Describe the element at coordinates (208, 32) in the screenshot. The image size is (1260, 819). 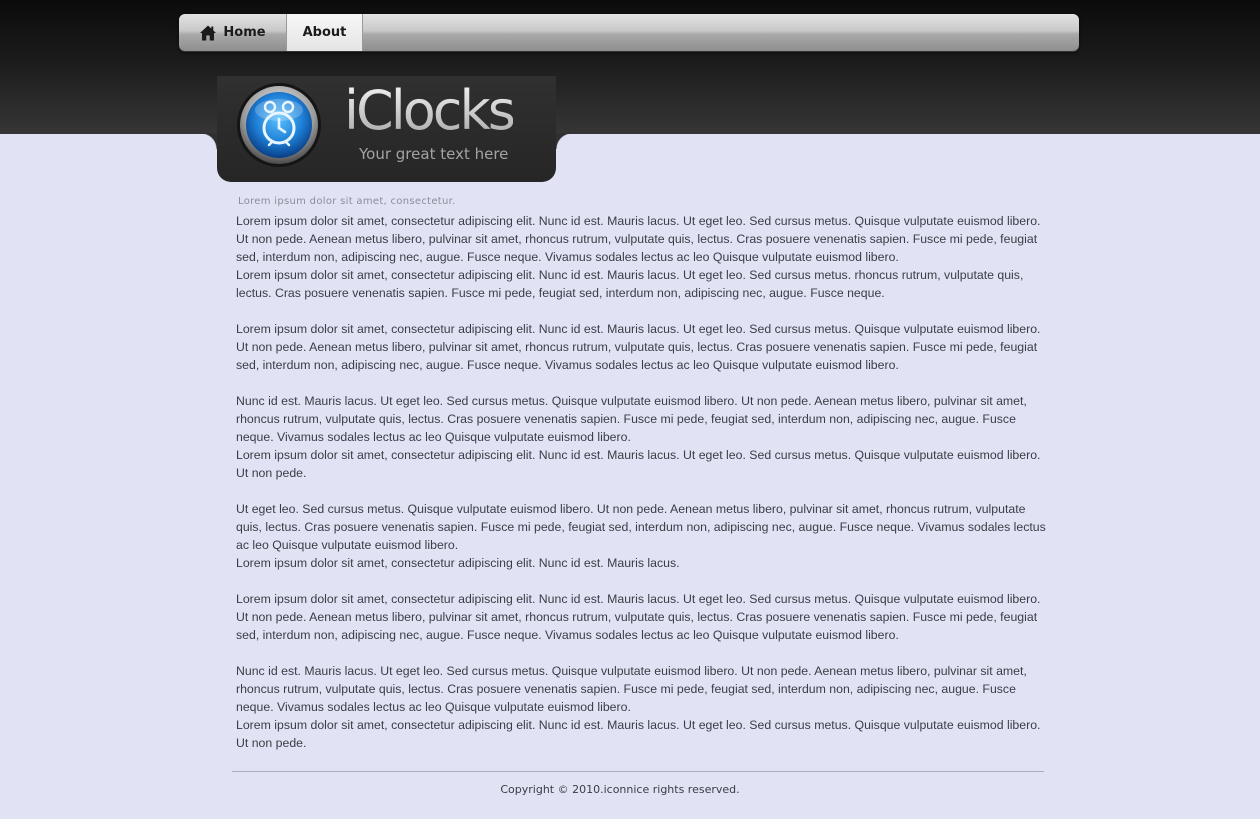
I see `home-icon` at that location.